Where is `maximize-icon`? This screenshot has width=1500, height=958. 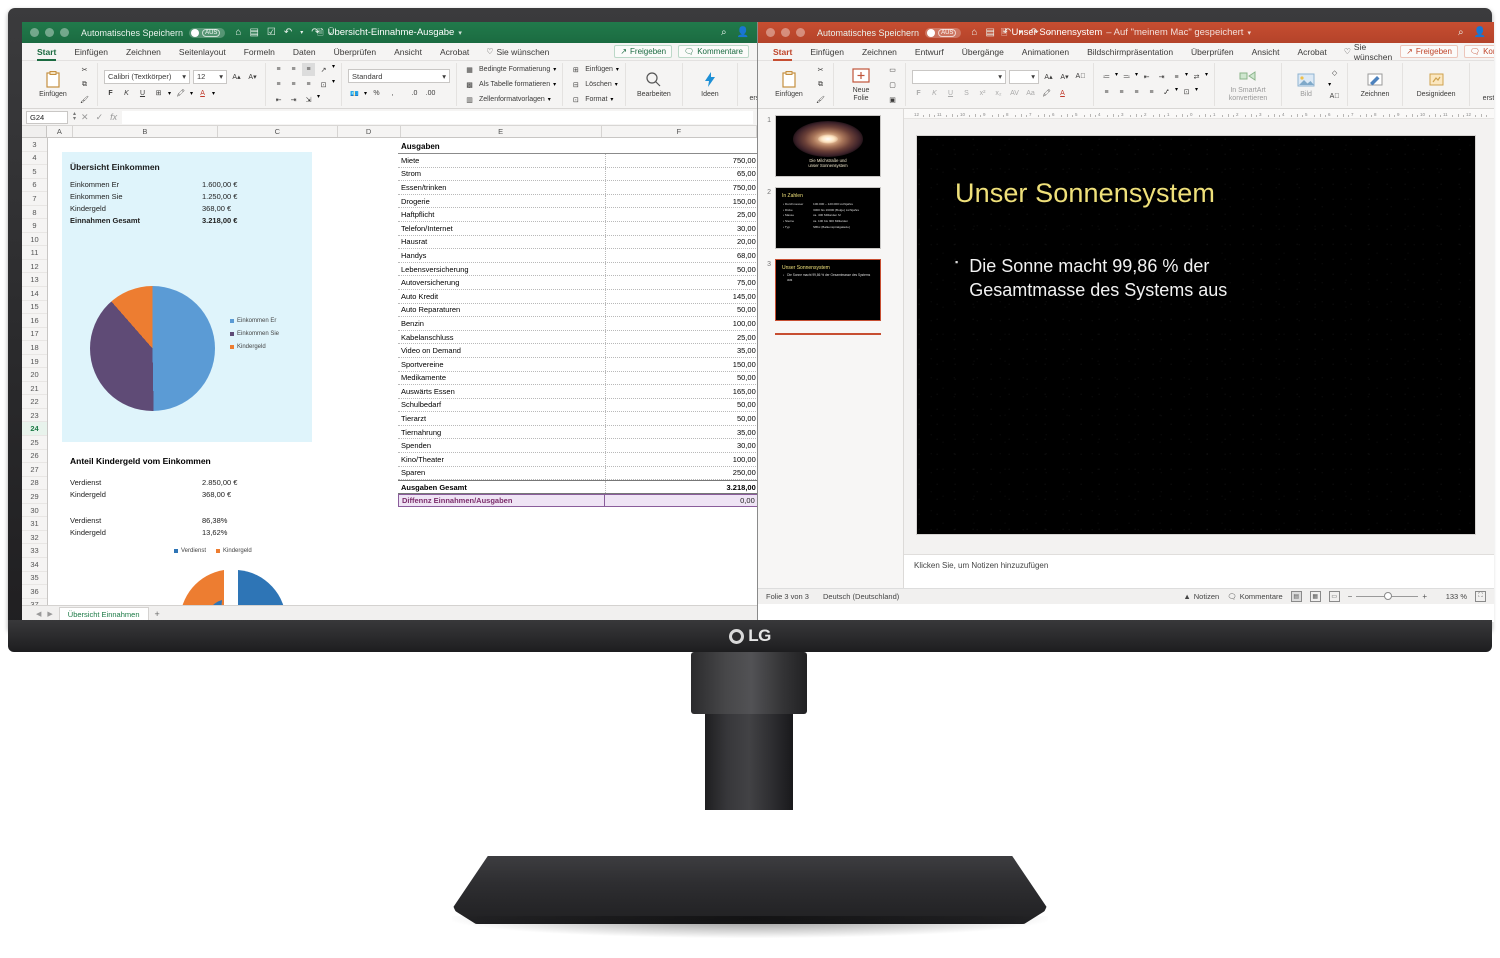 maximize-icon is located at coordinates (800, 32).